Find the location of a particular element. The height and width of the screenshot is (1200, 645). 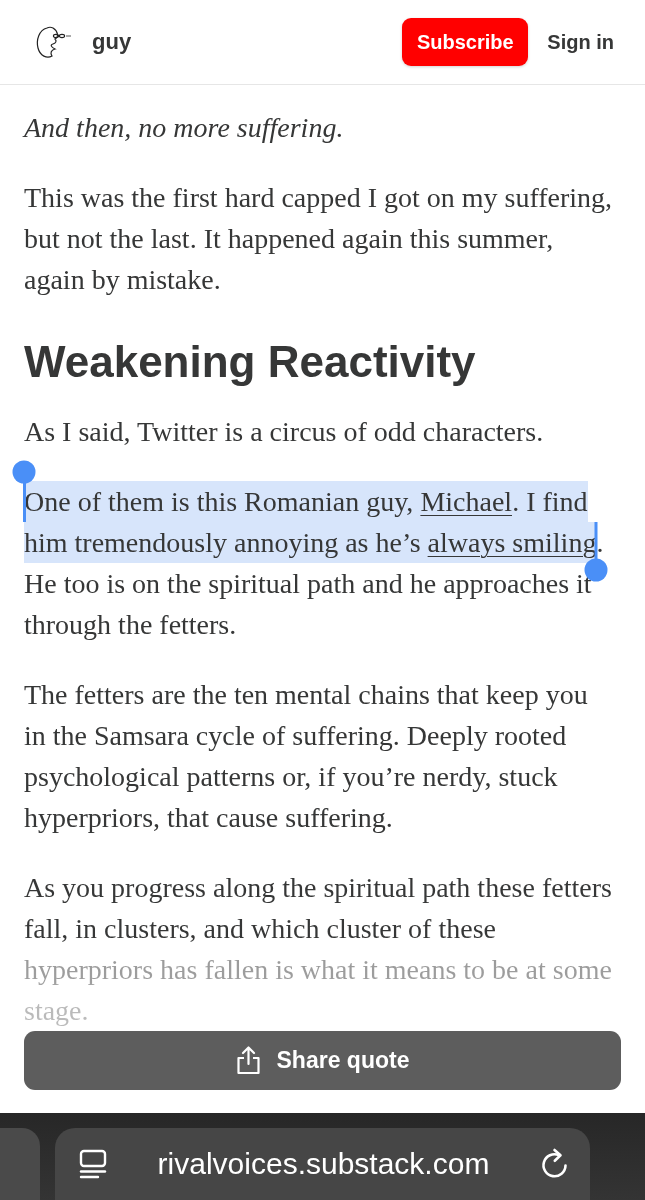

reader-icon is located at coordinates (93, 1164).